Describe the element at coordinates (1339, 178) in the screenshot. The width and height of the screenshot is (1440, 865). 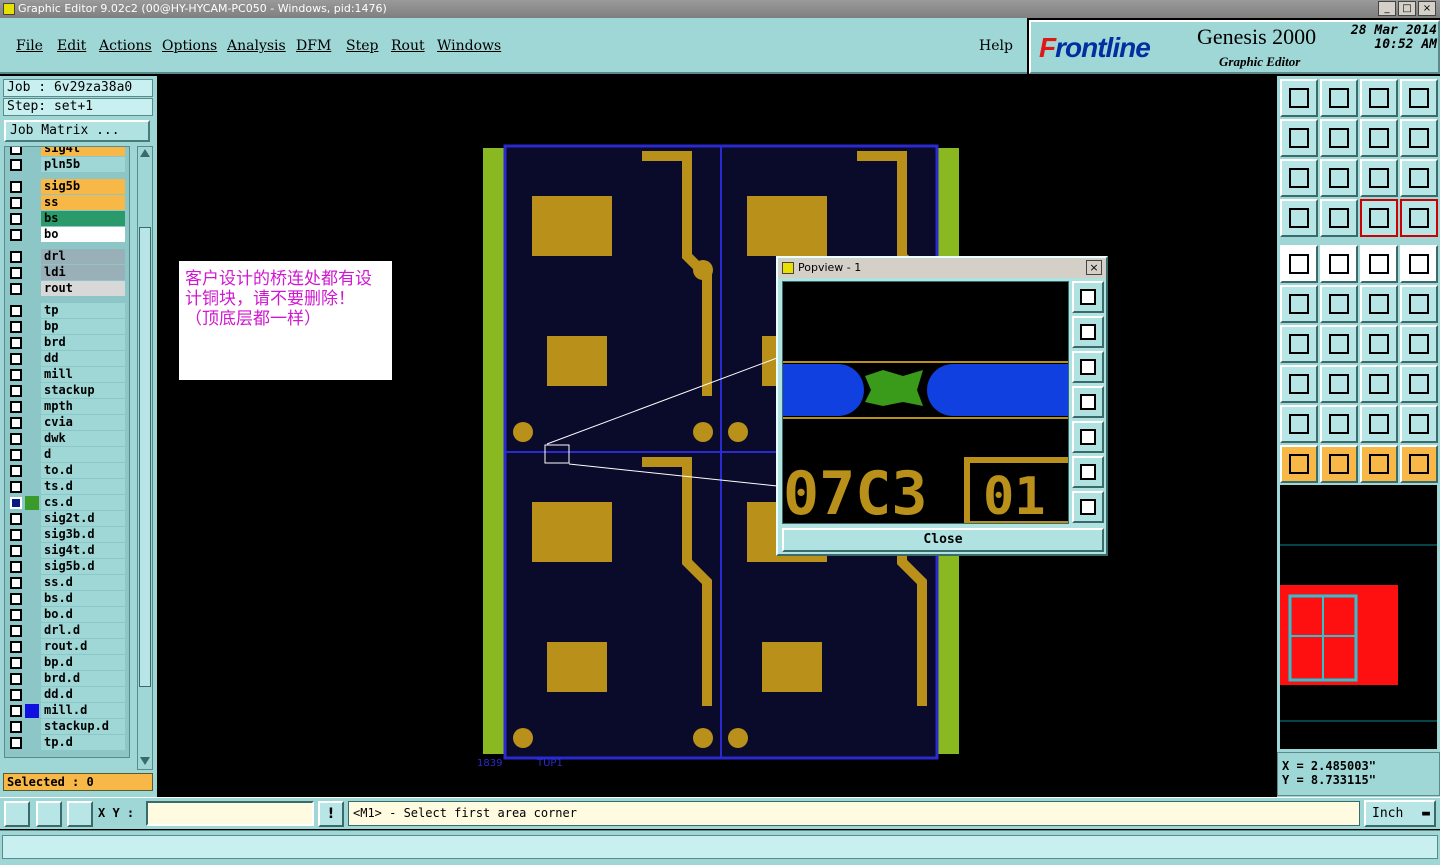
I see `zoom-center-icon` at that location.